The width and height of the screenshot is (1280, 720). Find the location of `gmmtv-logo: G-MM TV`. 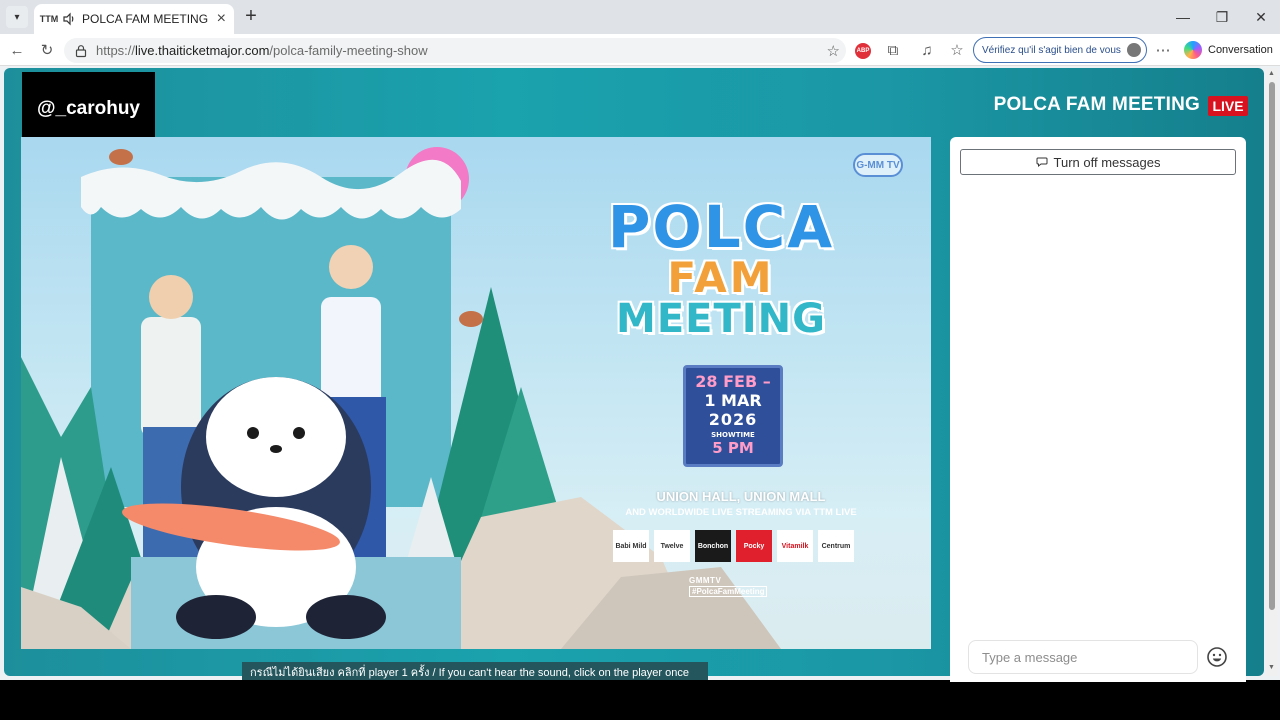

gmmtv-logo: G-MM TV is located at coordinates (878, 165).